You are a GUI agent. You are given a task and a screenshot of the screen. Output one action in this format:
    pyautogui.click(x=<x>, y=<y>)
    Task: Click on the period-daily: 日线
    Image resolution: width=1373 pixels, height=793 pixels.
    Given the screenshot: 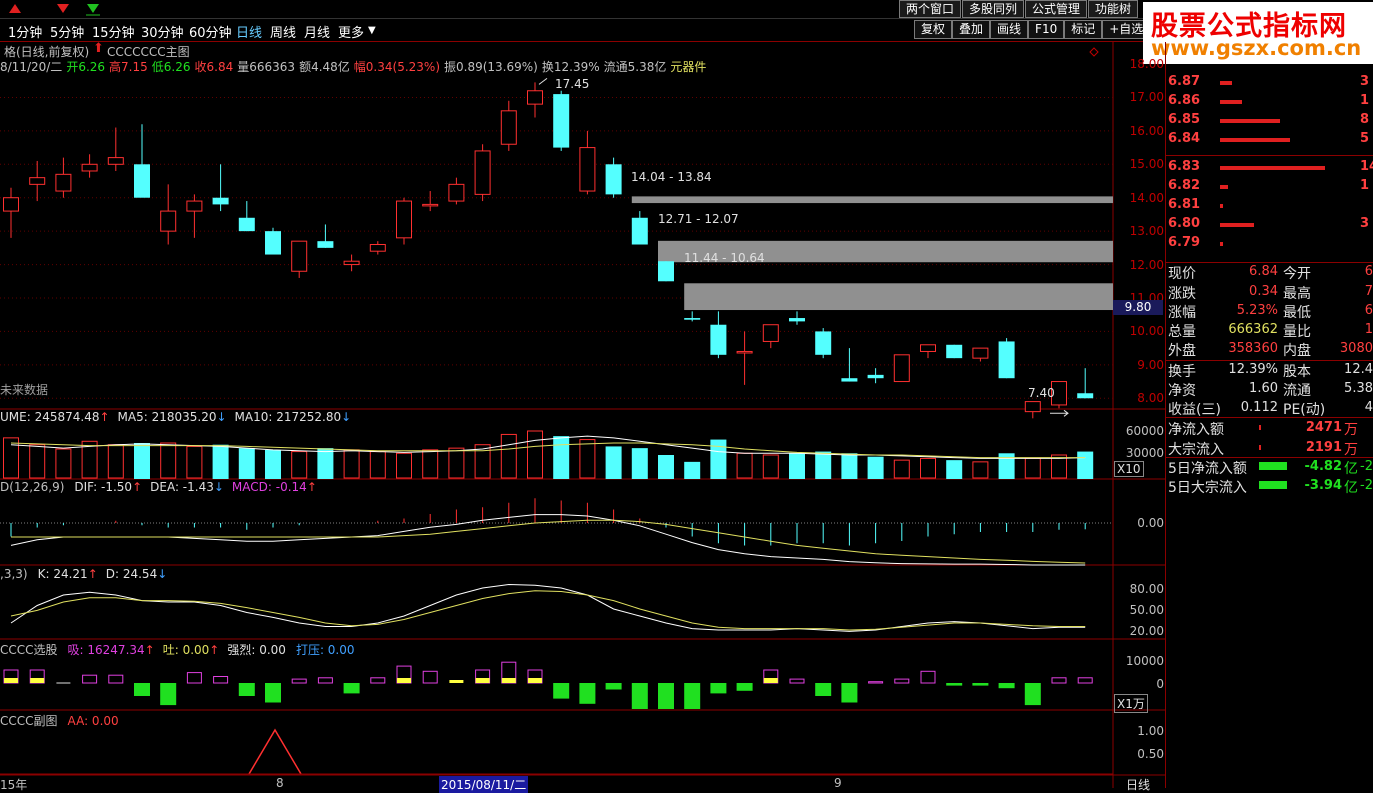 What is the action you would take?
    pyautogui.click(x=249, y=31)
    